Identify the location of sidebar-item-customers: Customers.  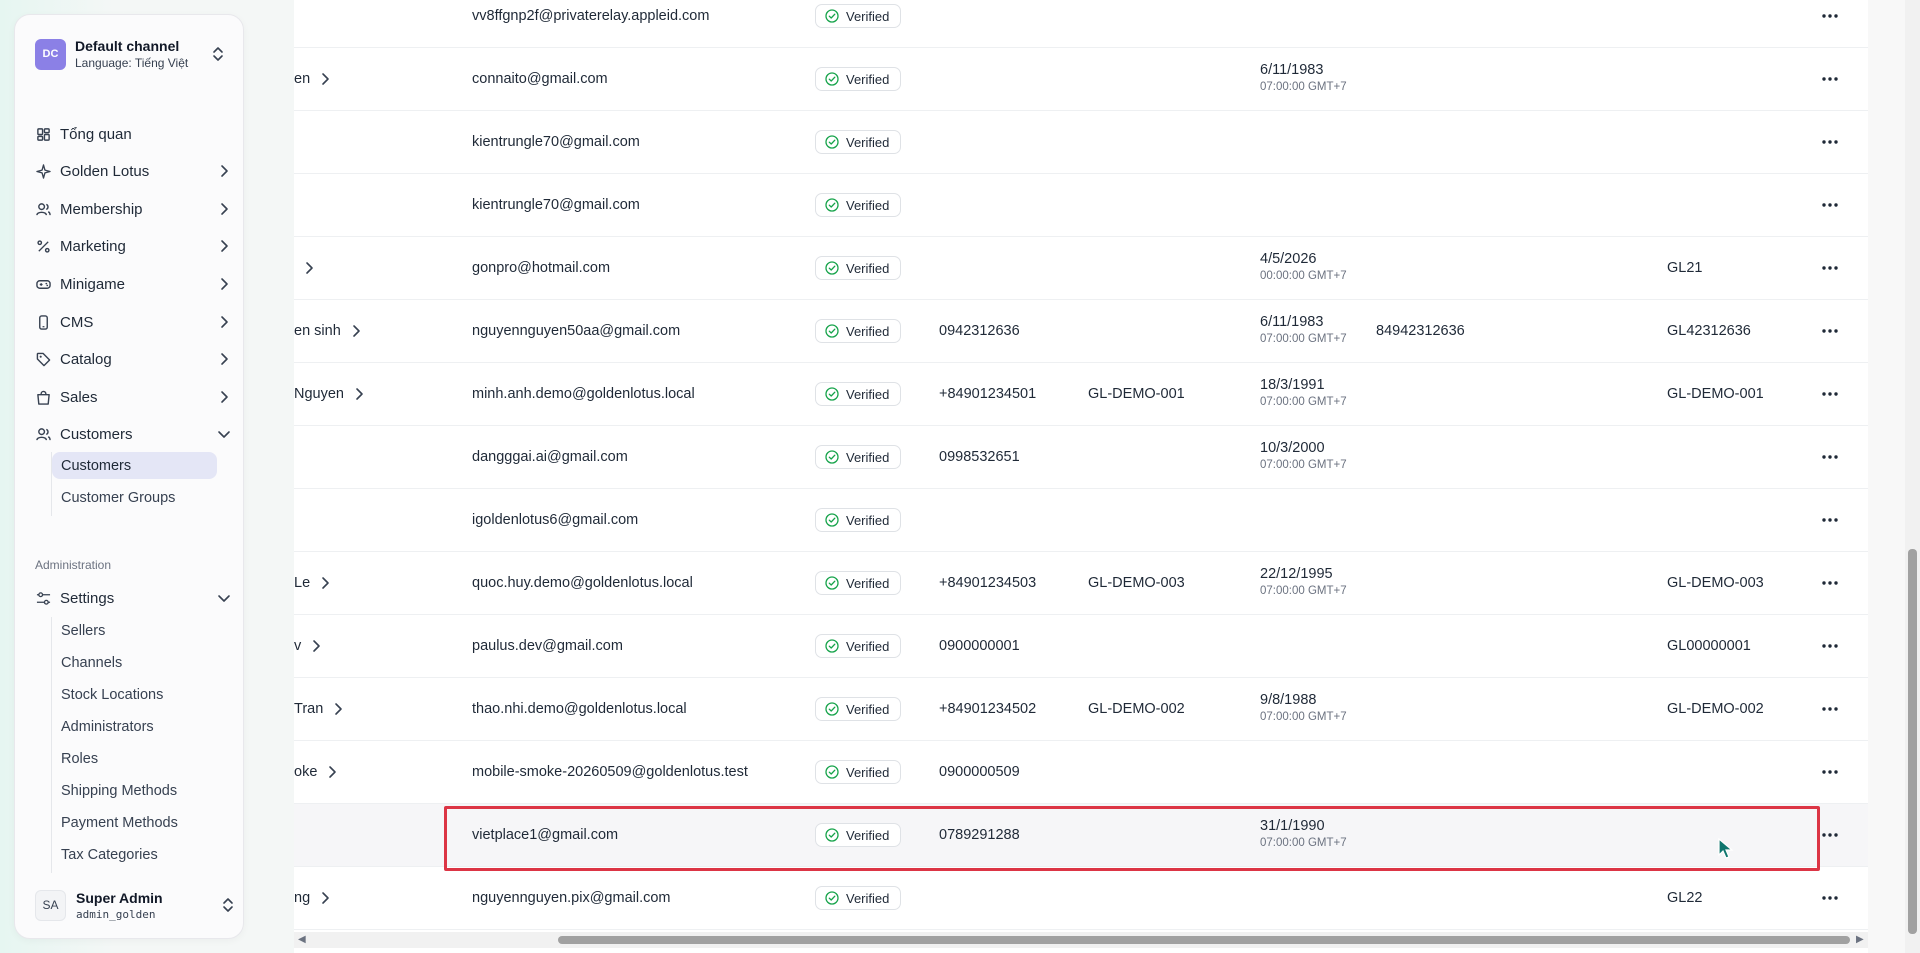
(135, 434).